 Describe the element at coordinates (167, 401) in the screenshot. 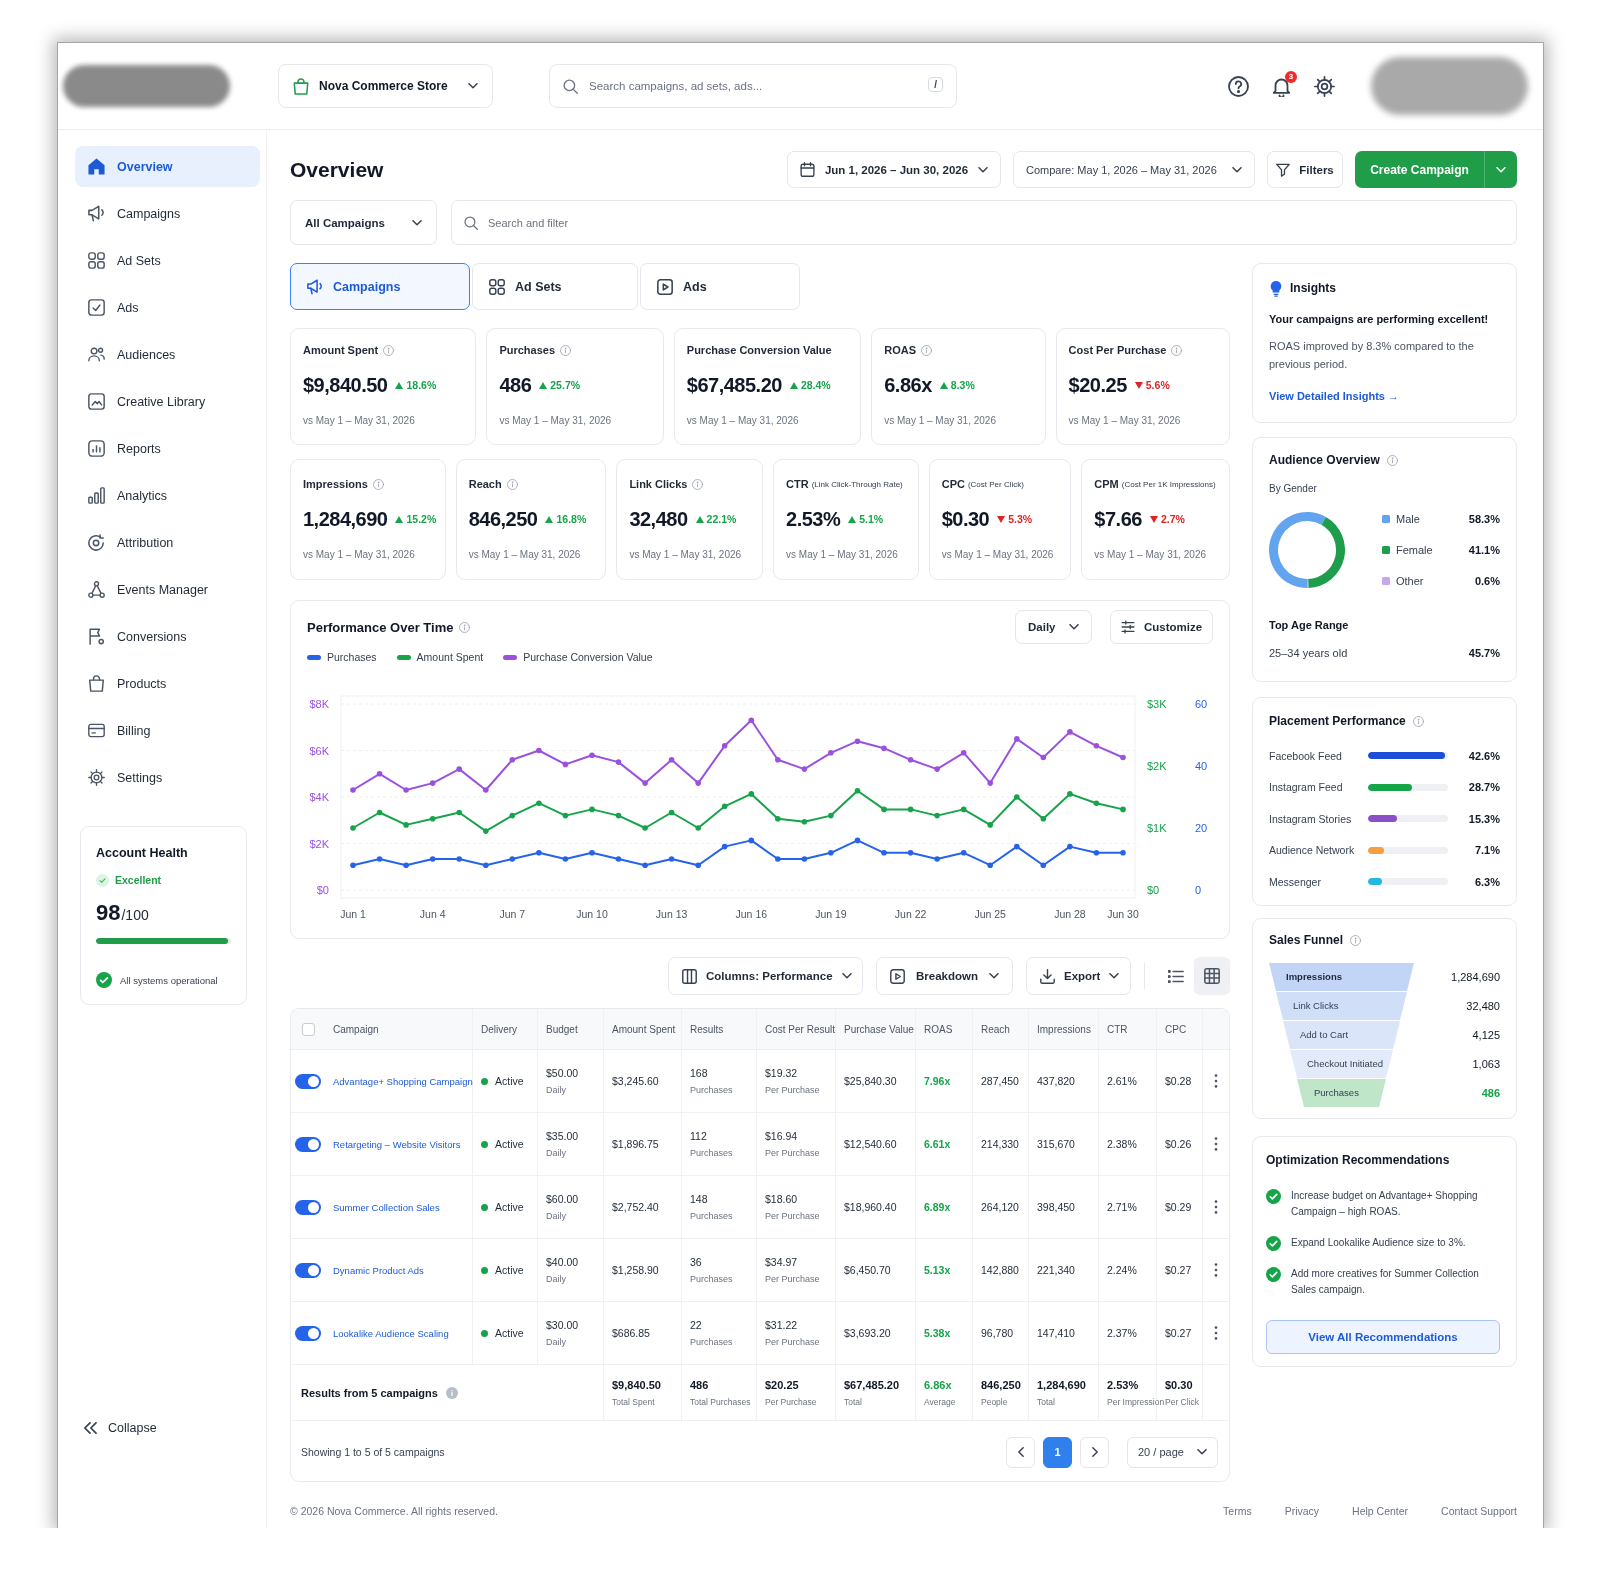

I see `sidebar-item: Creative Library` at that location.